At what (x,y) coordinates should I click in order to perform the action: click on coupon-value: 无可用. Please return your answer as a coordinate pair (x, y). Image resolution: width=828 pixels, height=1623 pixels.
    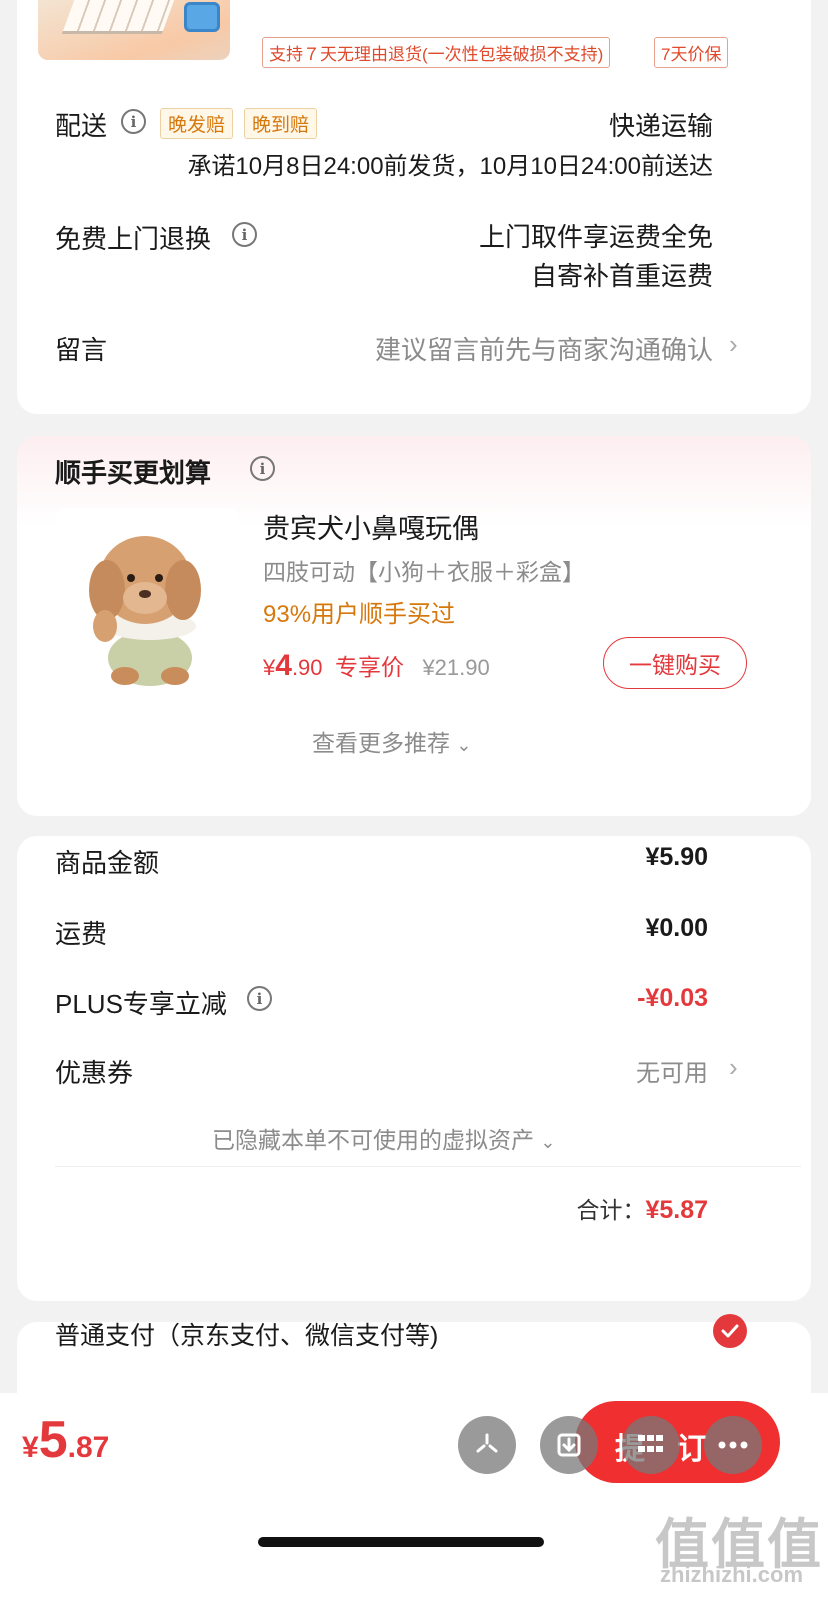
    Looking at the image, I should click on (672, 1070).